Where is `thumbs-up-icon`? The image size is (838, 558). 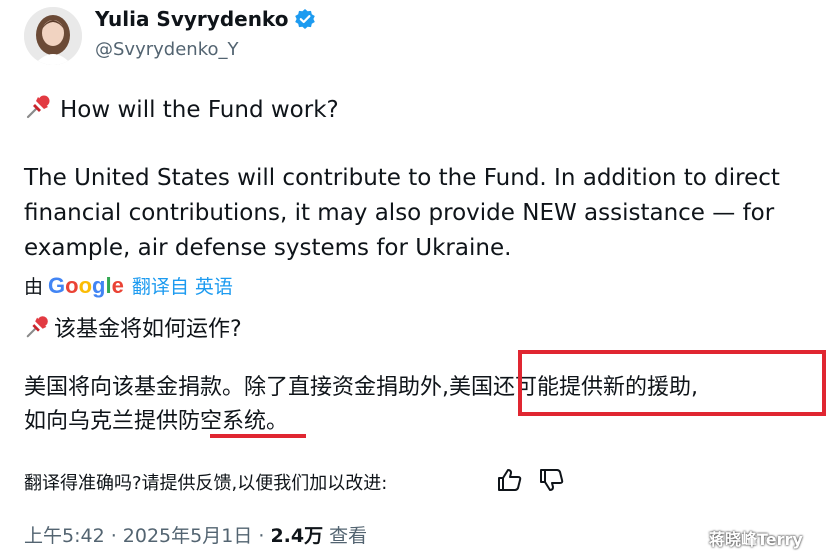 thumbs-up-icon is located at coordinates (510, 480).